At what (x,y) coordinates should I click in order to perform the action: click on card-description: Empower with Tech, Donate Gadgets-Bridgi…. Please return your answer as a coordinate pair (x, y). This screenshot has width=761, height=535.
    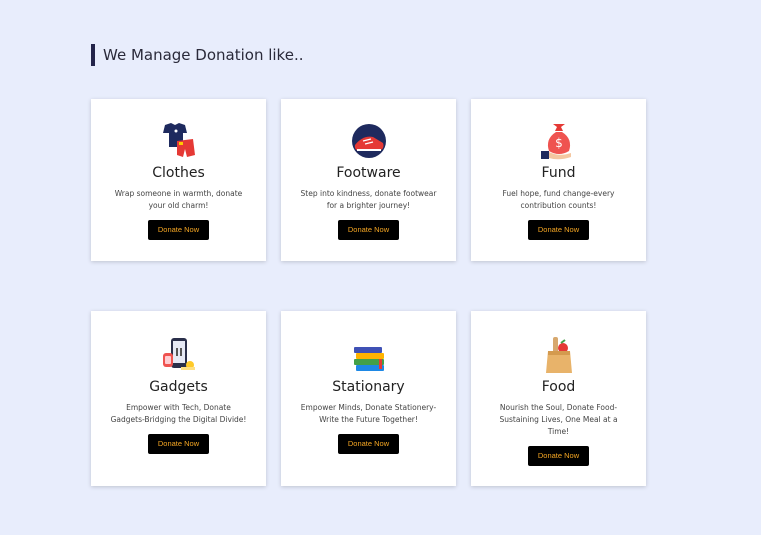
    Looking at the image, I should click on (178, 413).